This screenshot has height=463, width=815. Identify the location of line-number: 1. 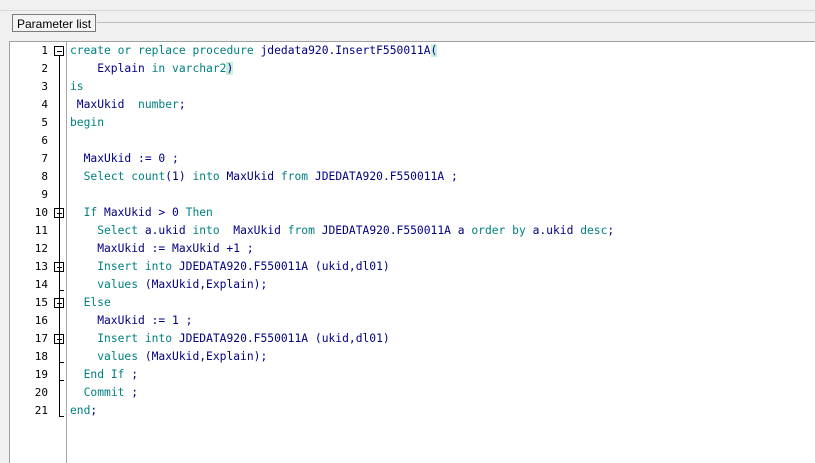
(44, 50).